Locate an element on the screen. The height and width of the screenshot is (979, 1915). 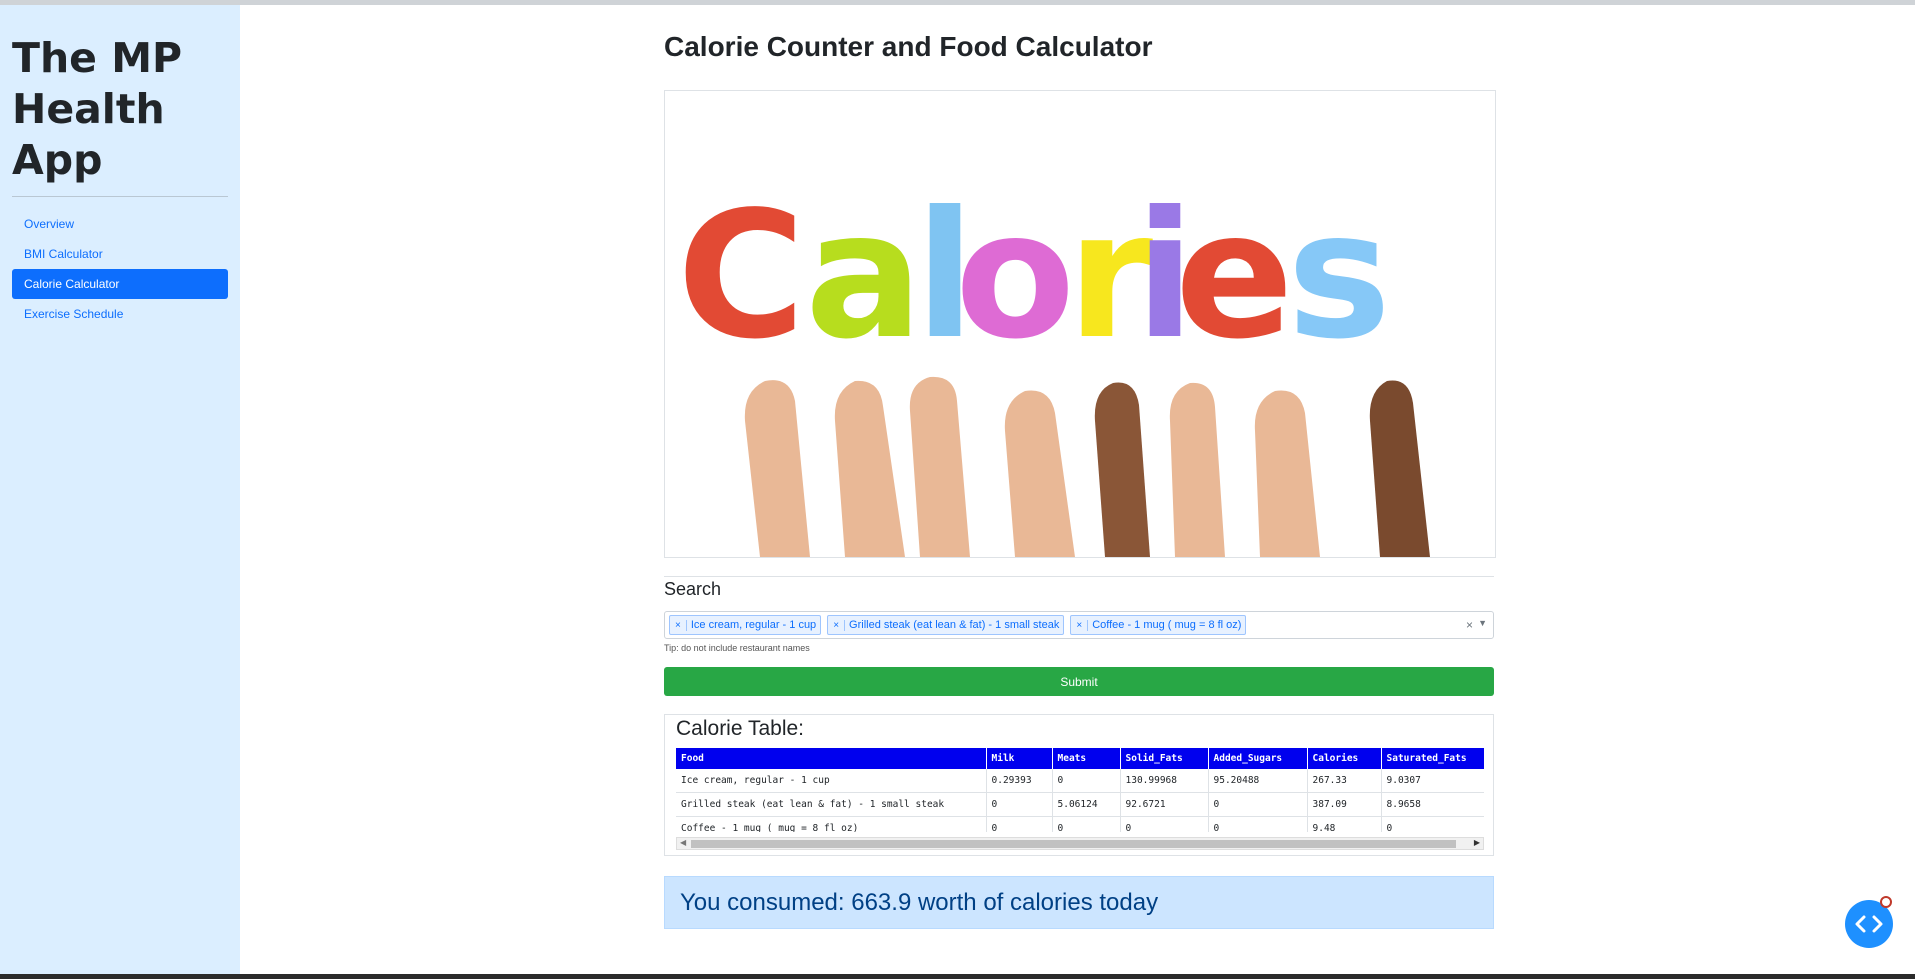
table-horizontal-scrollbar: ◀ ▶ is located at coordinates (1080, 843).